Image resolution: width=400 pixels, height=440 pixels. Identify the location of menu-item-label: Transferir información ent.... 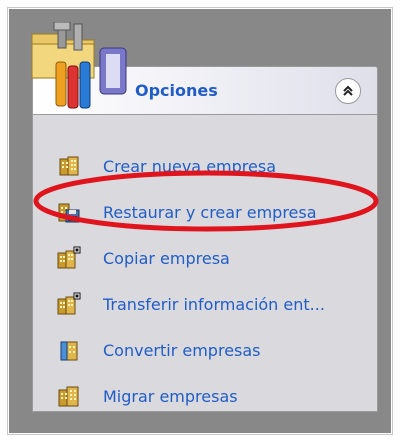
(214, 304).